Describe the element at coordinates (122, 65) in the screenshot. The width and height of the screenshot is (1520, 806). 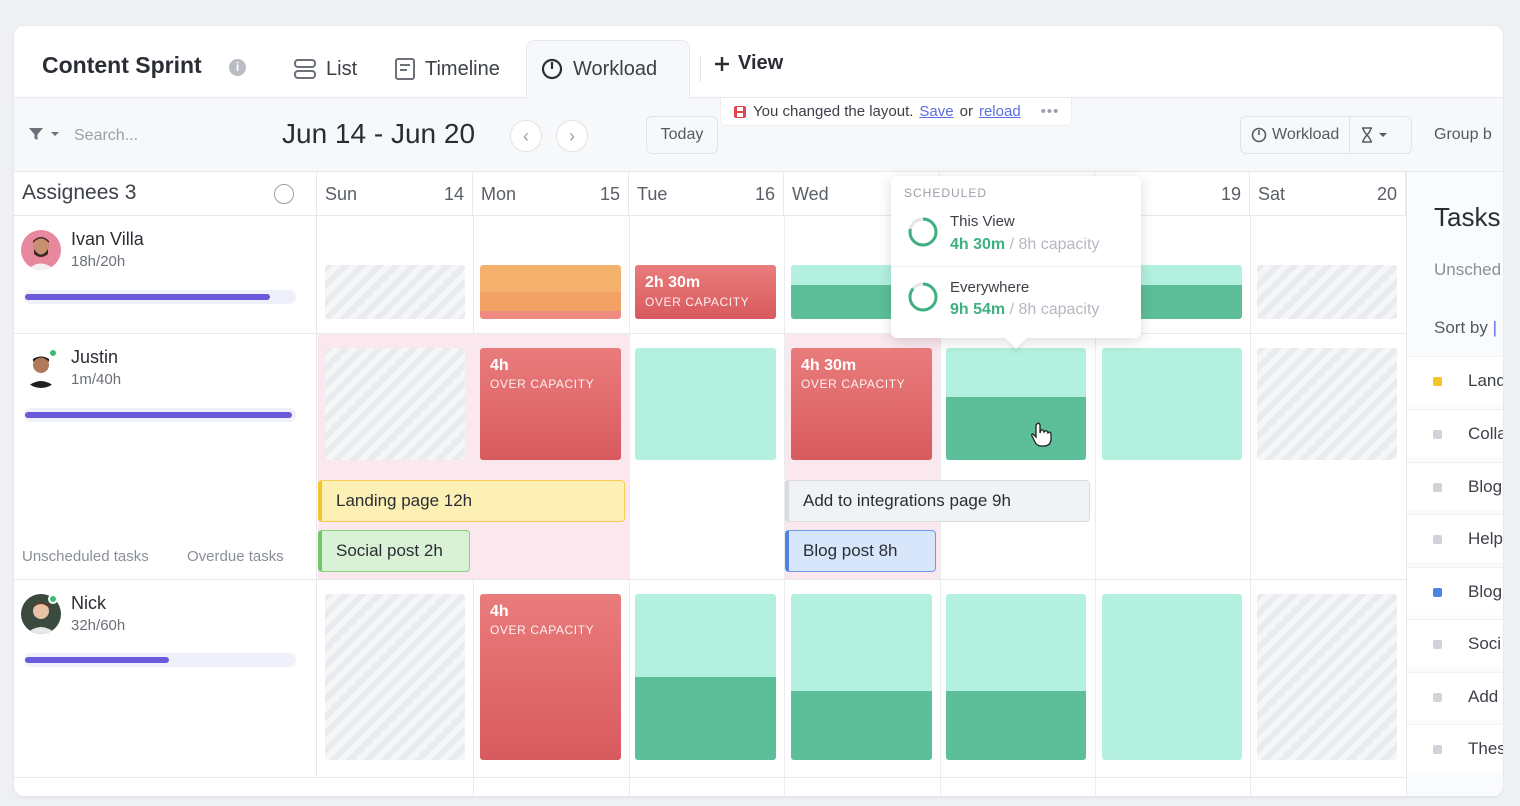
I see `page-title: Content Sprint` at that location.